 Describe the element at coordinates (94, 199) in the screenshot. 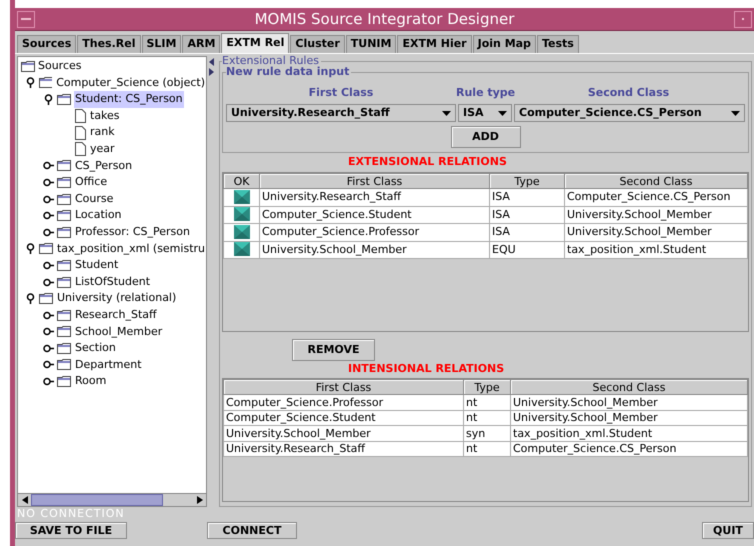

I see `tree-item: Course` at that location.